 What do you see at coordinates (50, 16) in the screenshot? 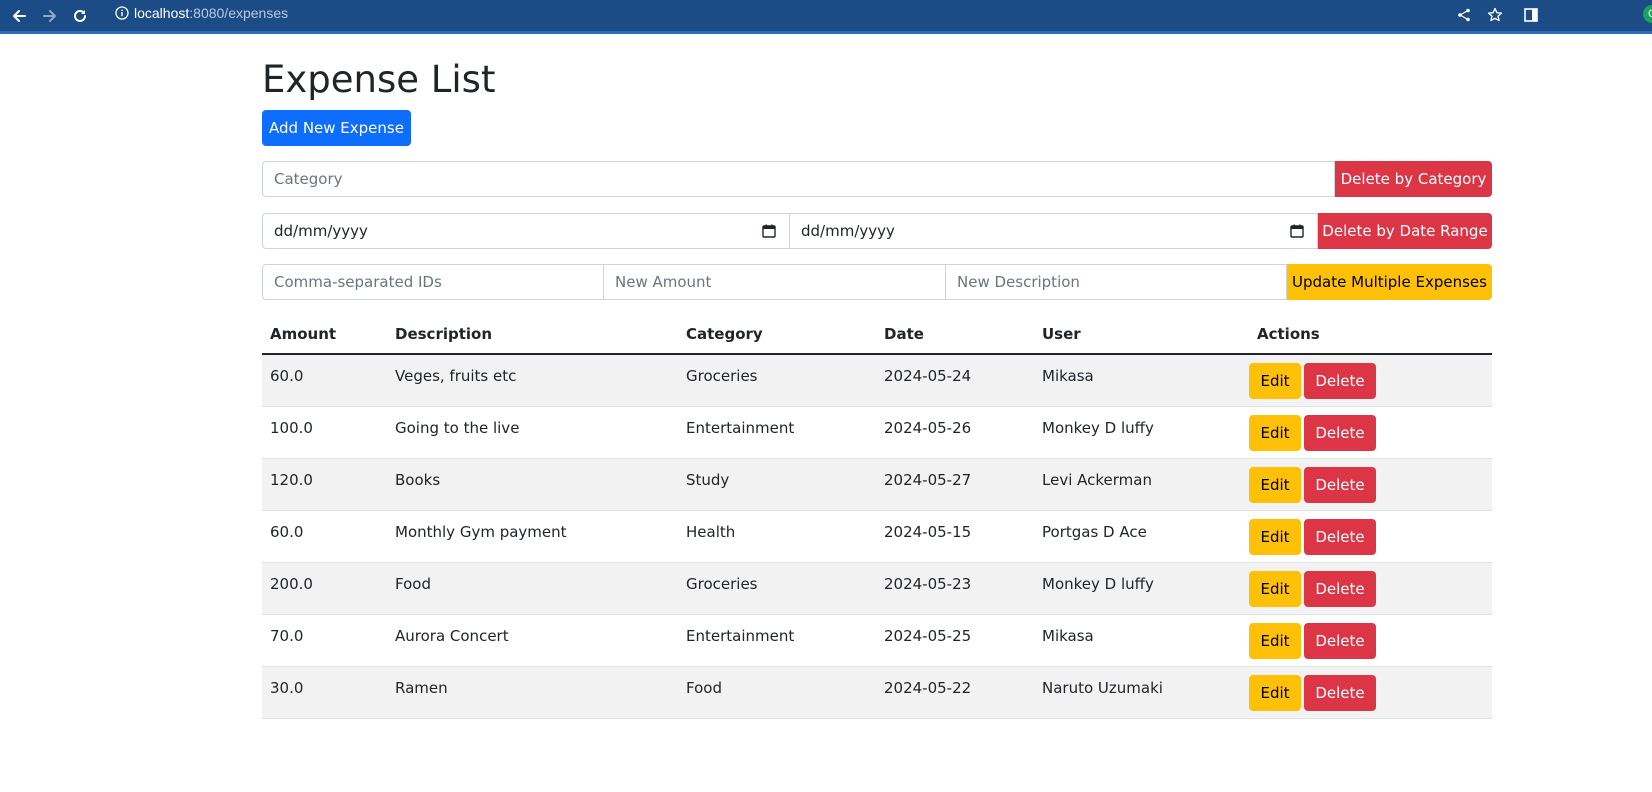
I see `forward-arrow-icon` at bounding box center [50, 16].